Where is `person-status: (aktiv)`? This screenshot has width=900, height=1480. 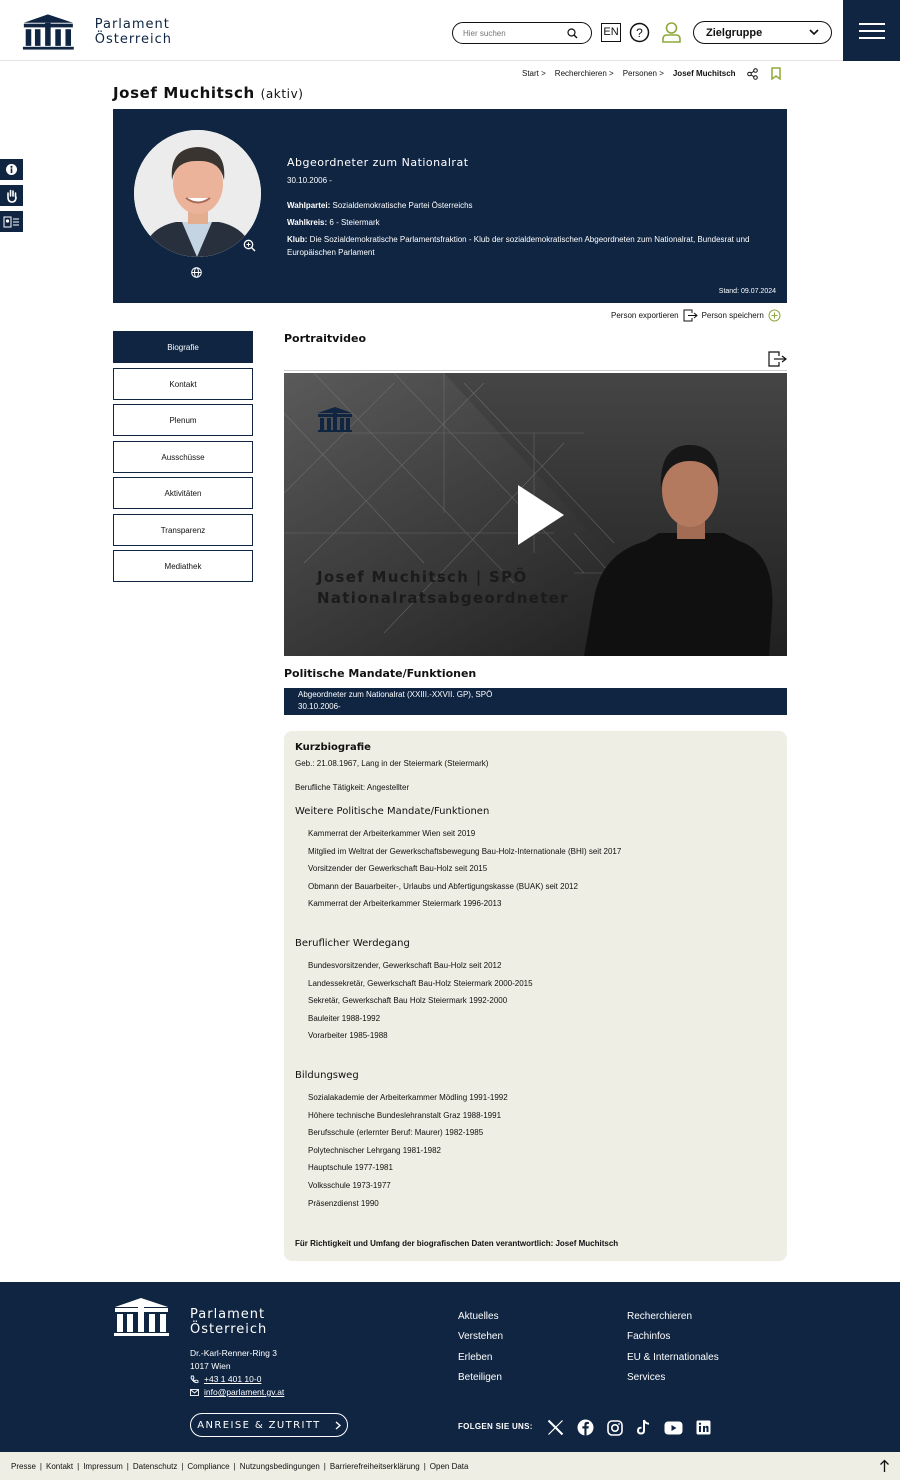
person-status: (aktiv) is located at coordinates (282, 94).